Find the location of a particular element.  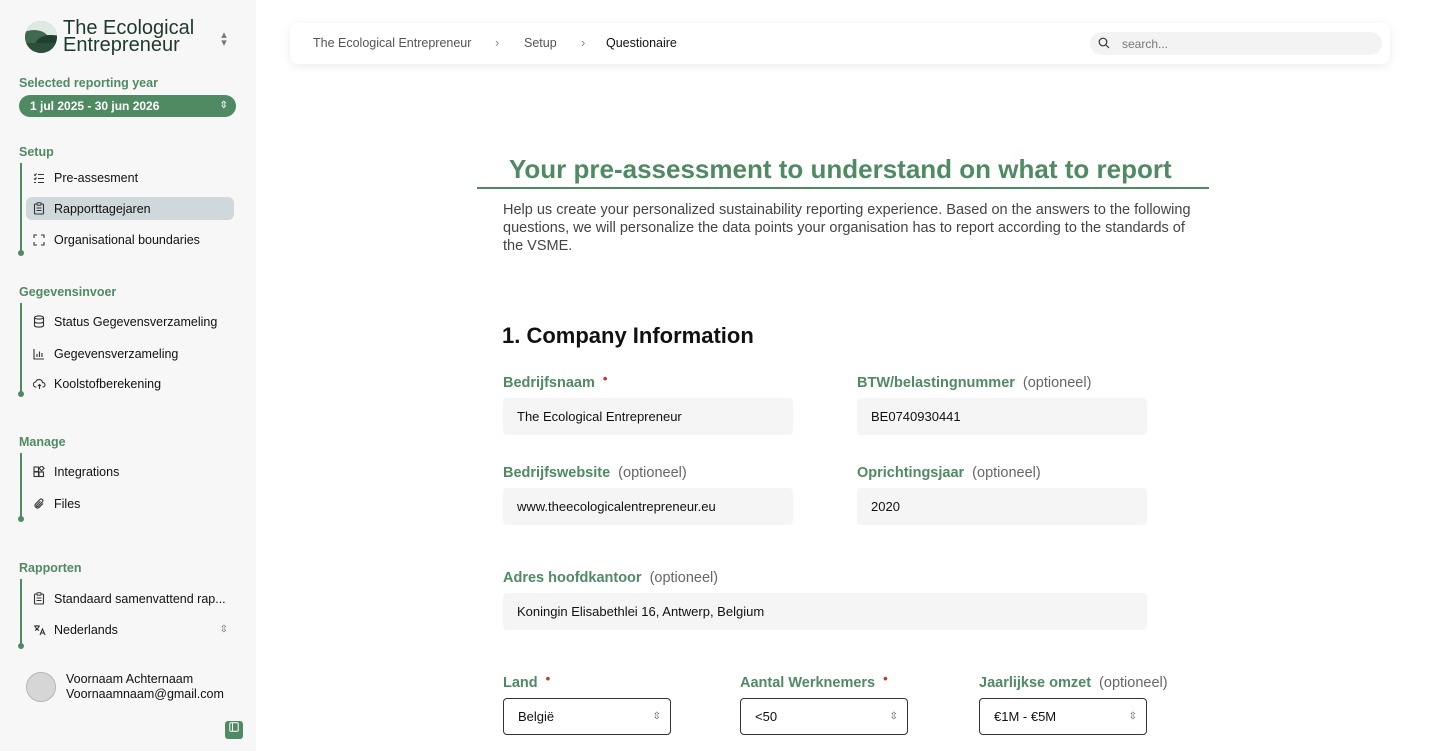

sidebar-item-label: Organisational boundaries is located at coordinates (127, 239).